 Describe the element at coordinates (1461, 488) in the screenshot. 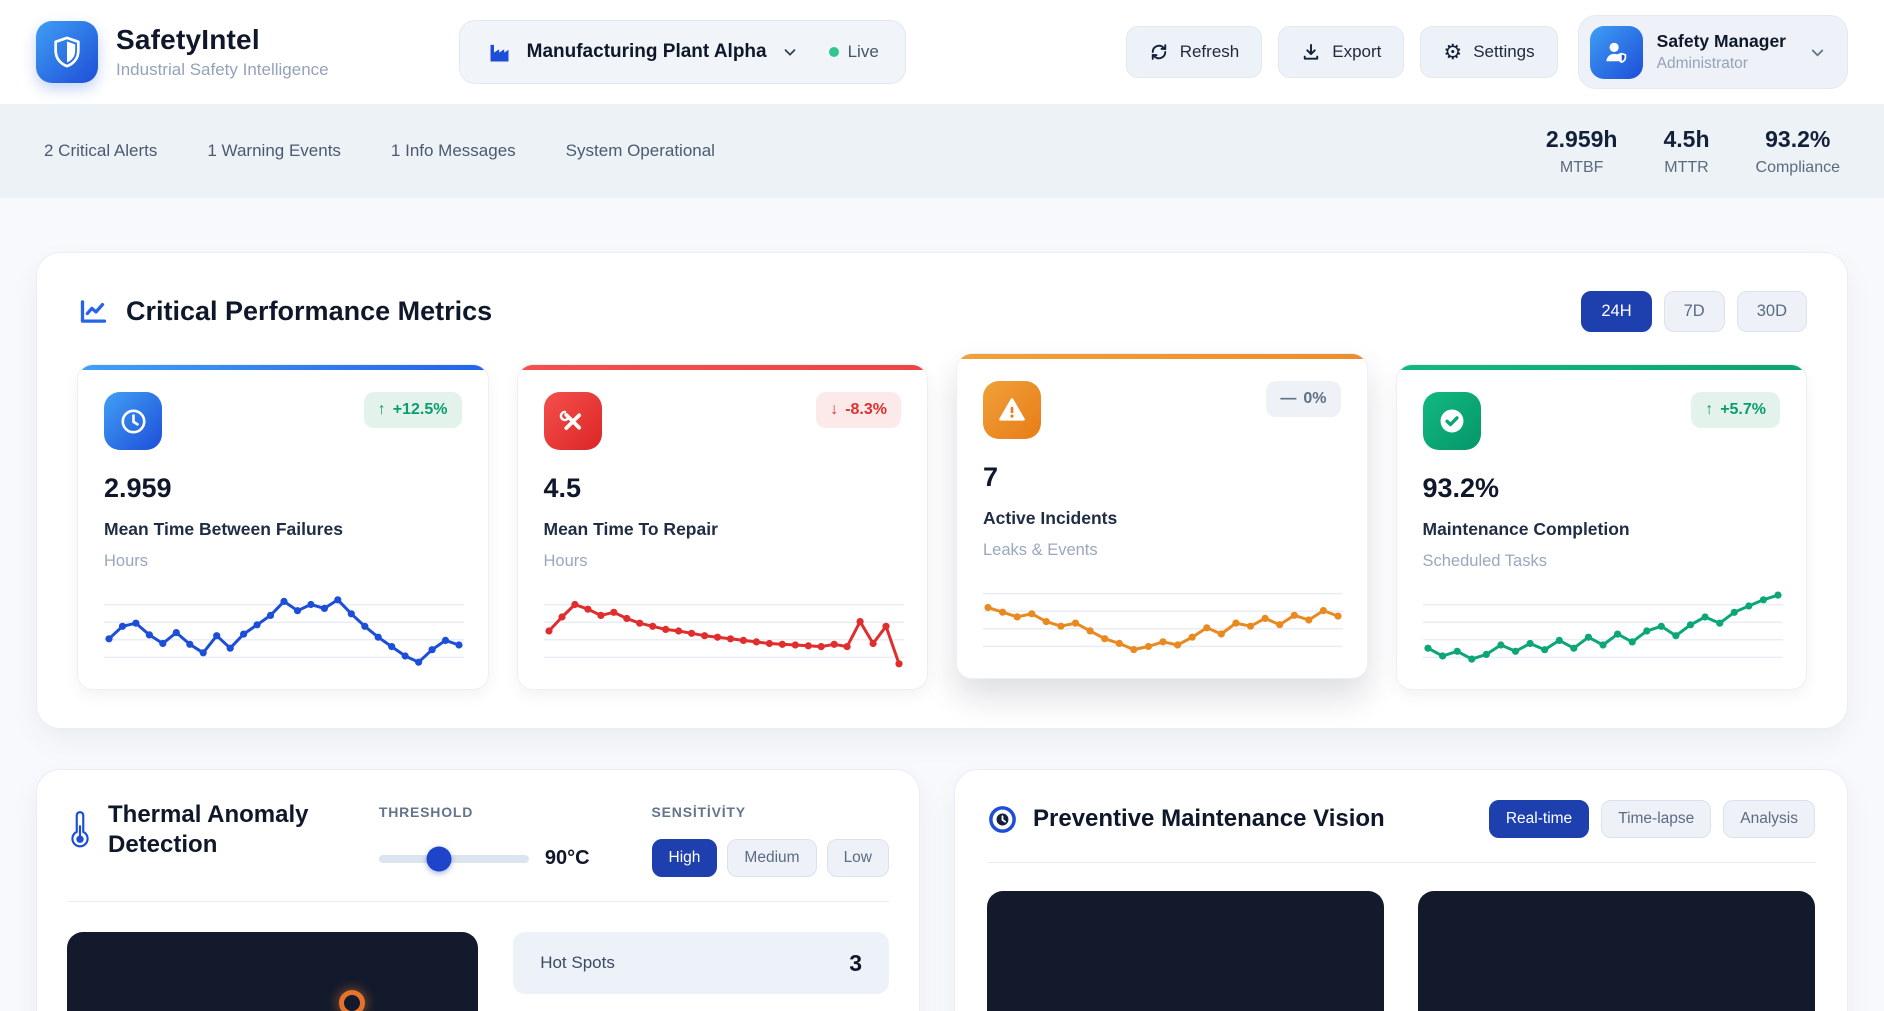

I see `metric-value: 93.2%` at that location.